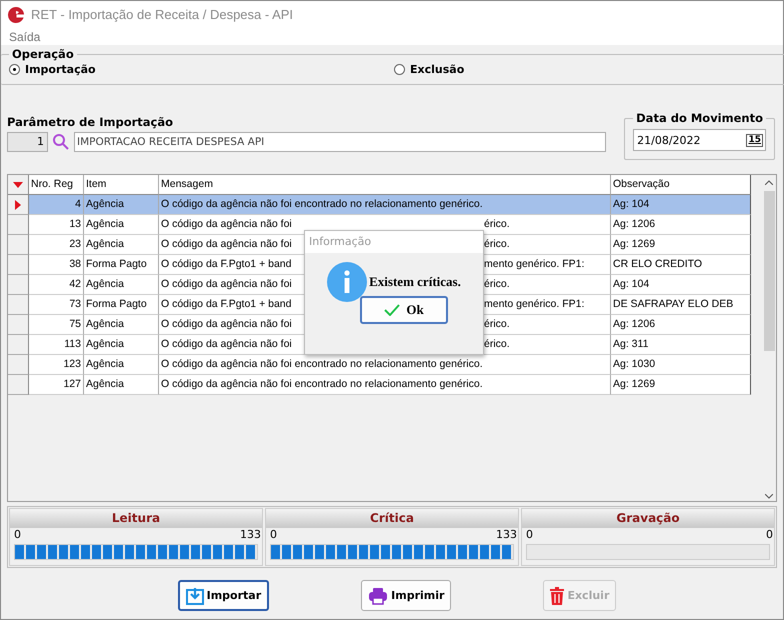  Describe the element at coordinates (392, 310) in the screenshot. I see `check-icon` at that location.